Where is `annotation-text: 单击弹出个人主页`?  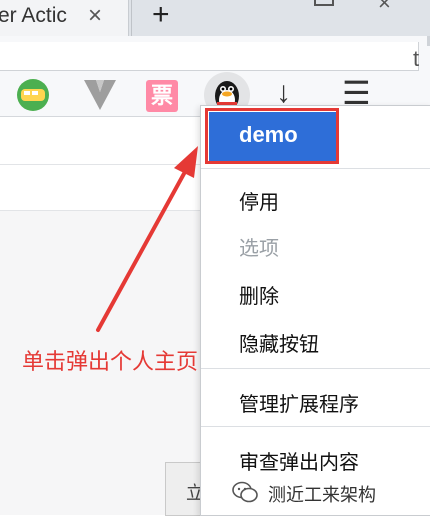 annotation-text: 单击弹出个人主页 is located at coordinates (110, 361).